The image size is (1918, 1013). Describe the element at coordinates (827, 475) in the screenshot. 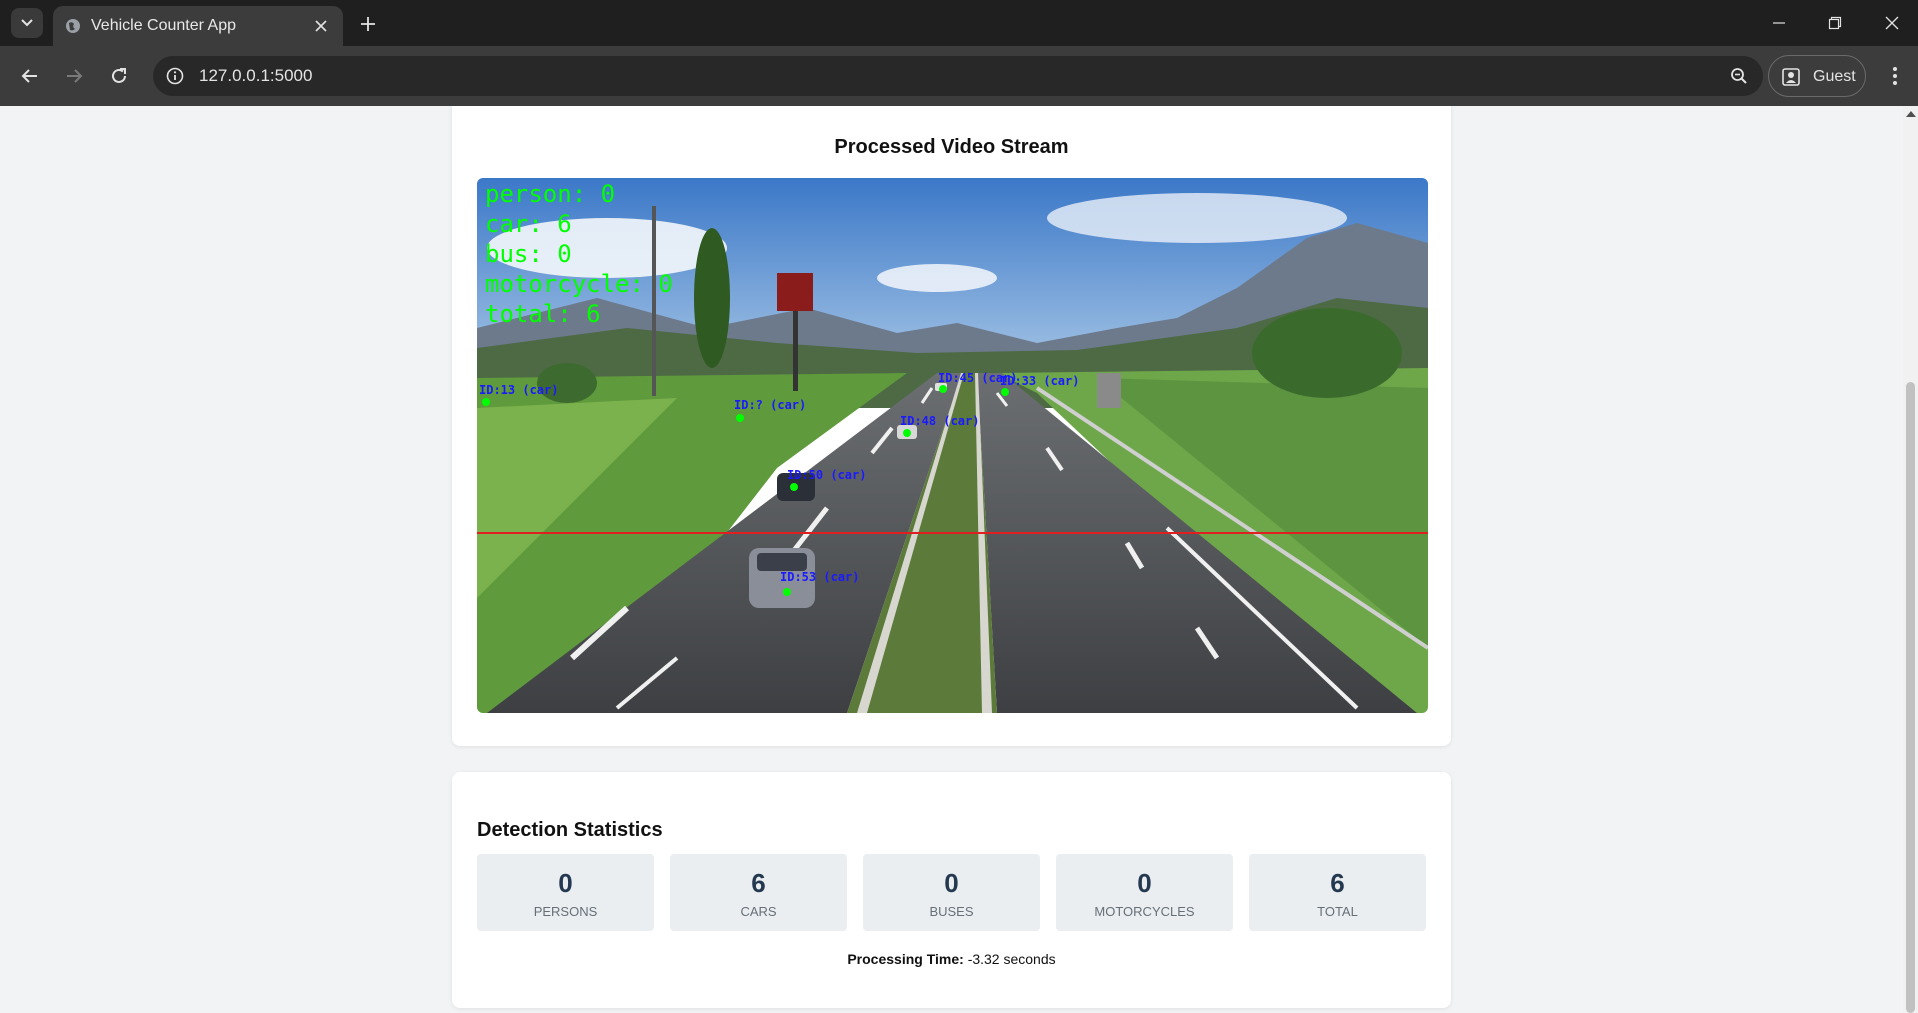

I see `detection-label: ID:50 (car)` at that location.